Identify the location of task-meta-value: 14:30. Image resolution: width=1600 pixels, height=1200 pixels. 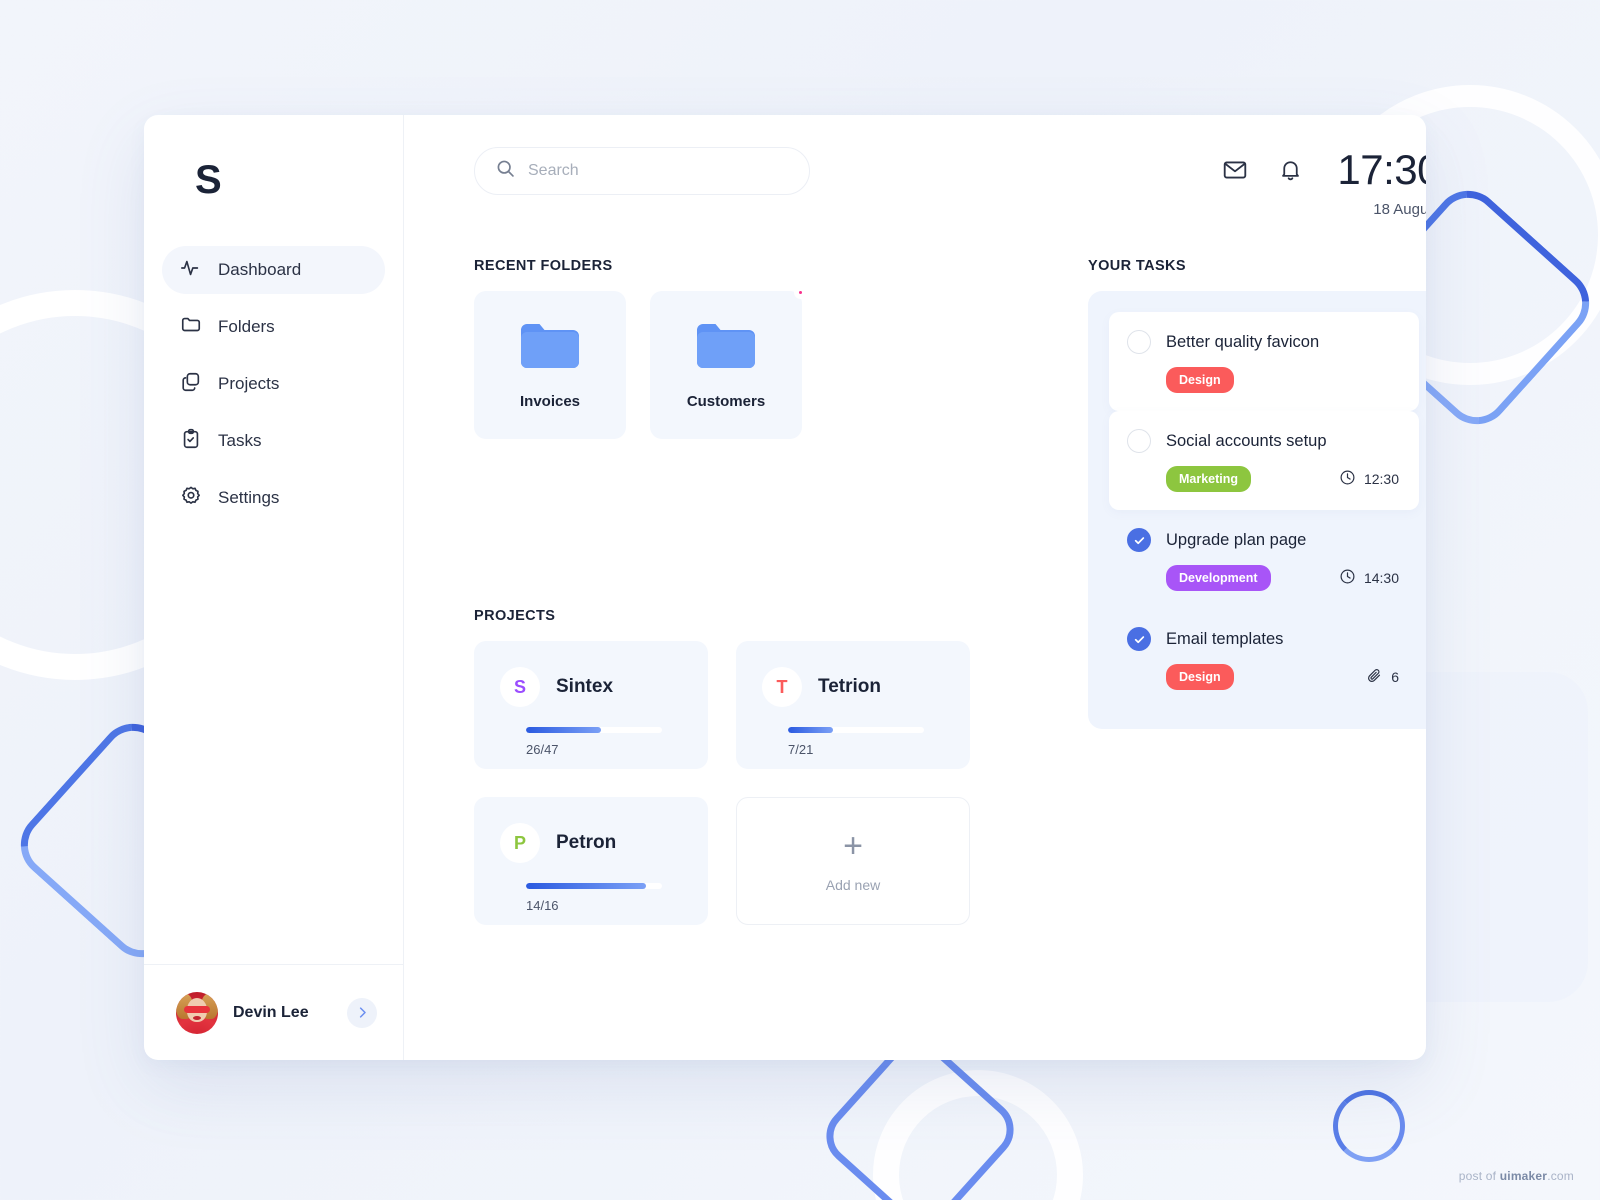
(1381, 578).